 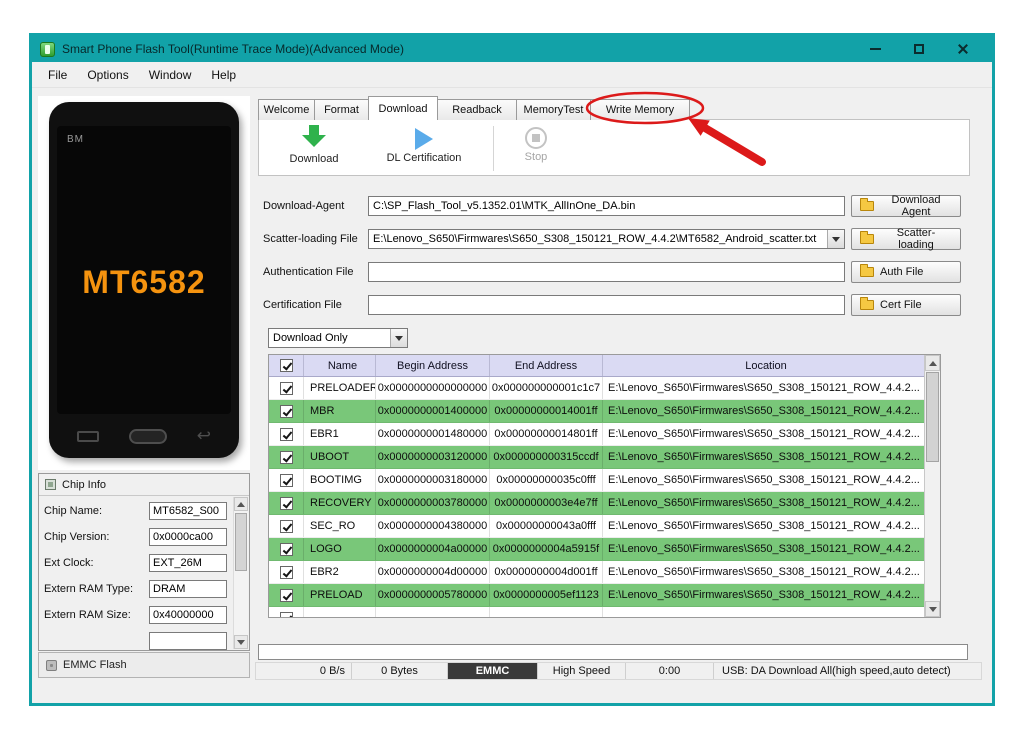 What do you see at coordinates (536, 144) in the screenshot?
I see `stop-button: Stop` at bounding box center [536, 144].